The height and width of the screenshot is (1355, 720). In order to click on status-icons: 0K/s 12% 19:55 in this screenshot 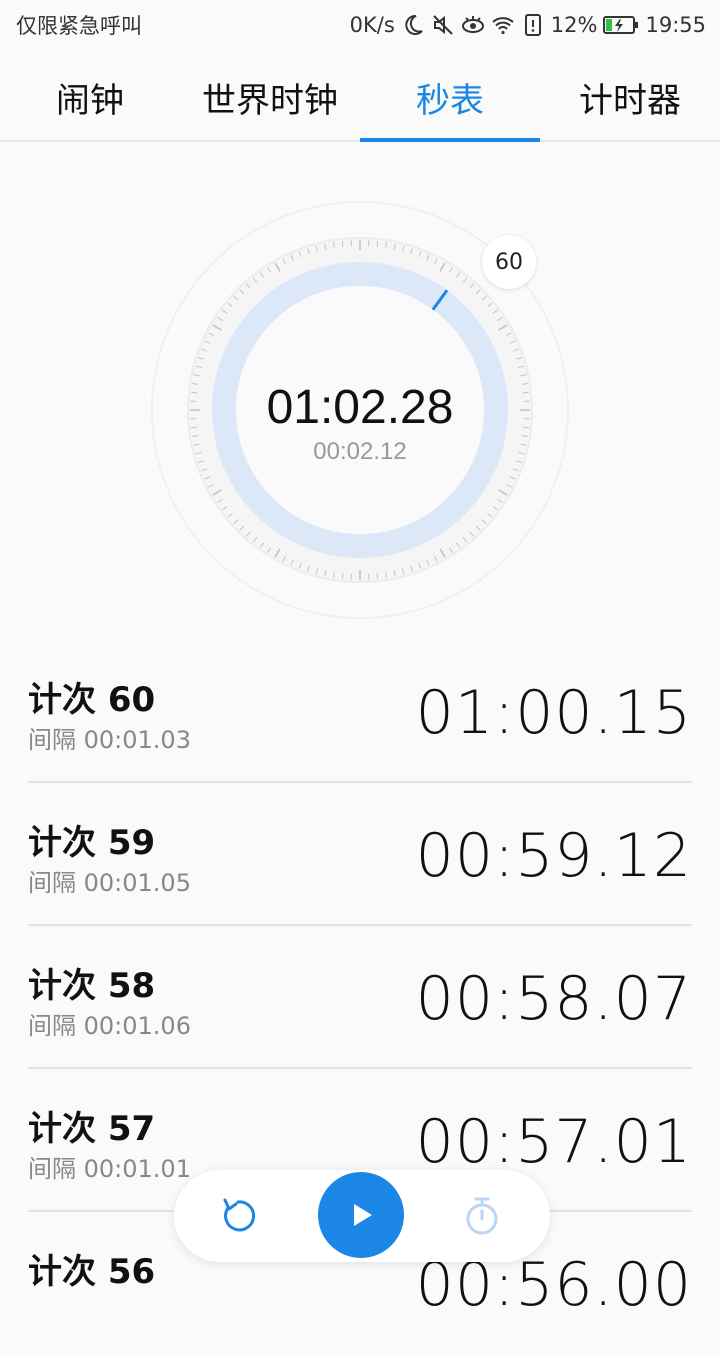, I will do `click(528, 25)`.